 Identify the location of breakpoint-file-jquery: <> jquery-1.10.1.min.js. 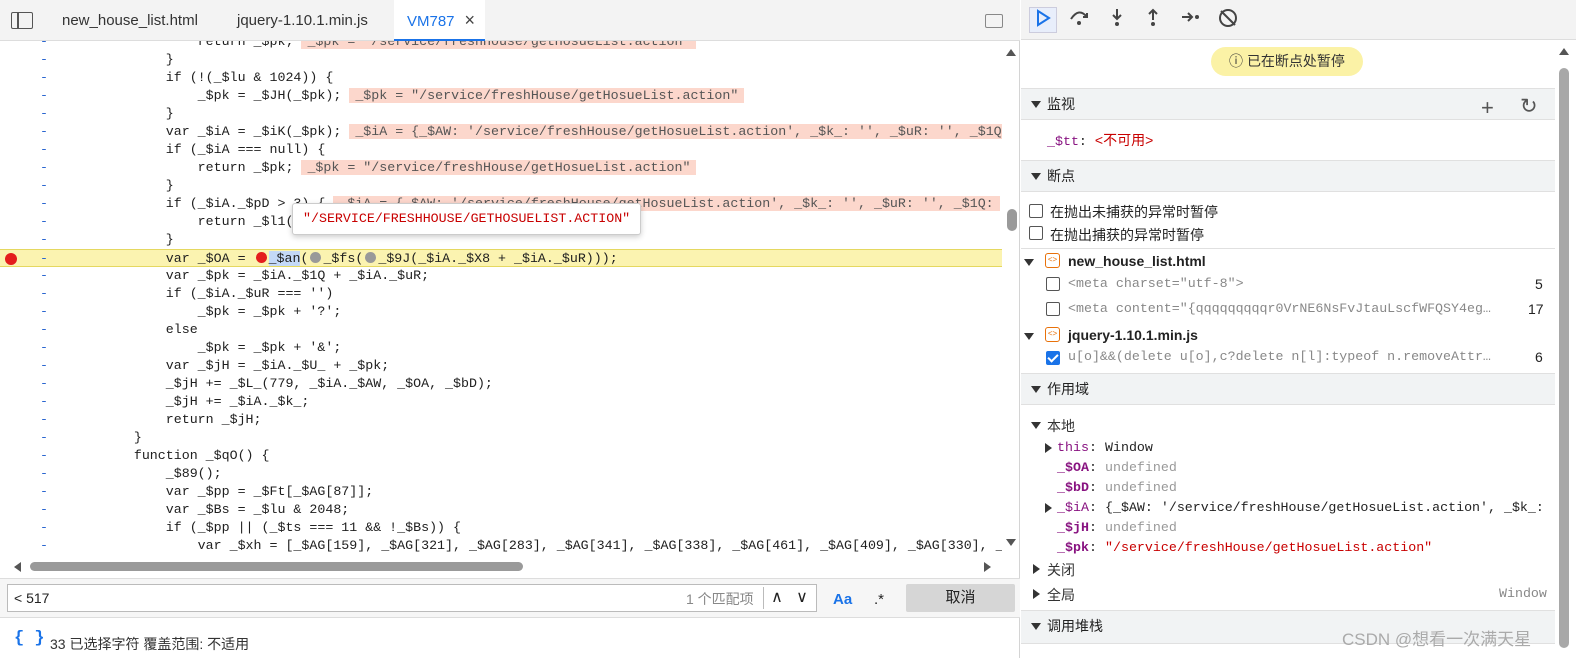
(1288, 336).